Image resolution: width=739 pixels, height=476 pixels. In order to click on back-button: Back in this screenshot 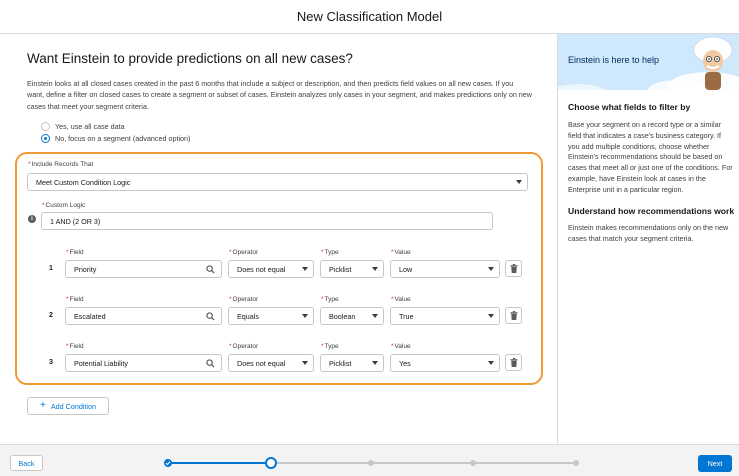, I will do `click(26, 463)`.